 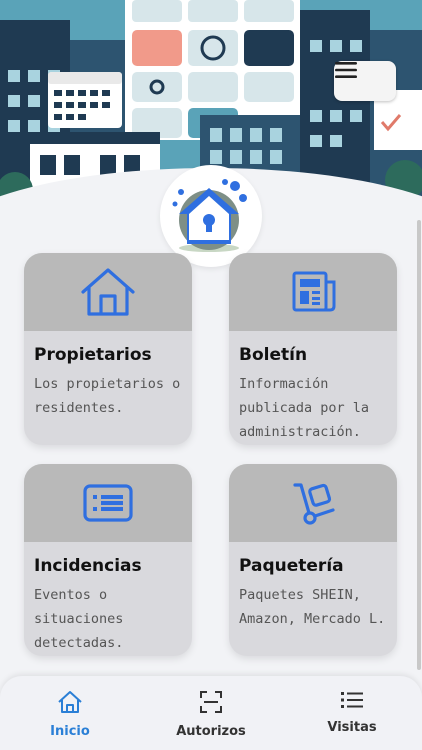 I want to click on house-icon, so click(x=108, y=292).